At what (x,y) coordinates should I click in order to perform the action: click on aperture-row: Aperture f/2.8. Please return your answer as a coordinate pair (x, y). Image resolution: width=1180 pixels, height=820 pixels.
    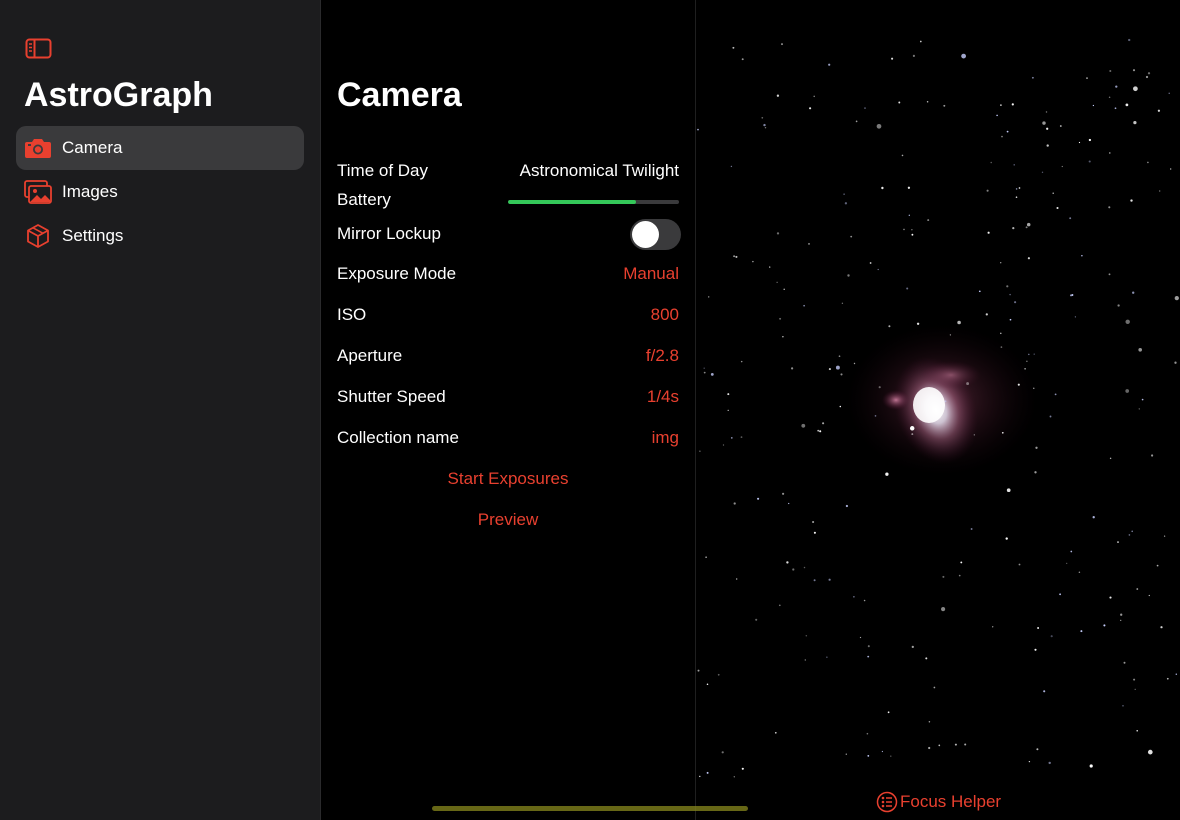
    Looking at the image, I should click on (508, 358).